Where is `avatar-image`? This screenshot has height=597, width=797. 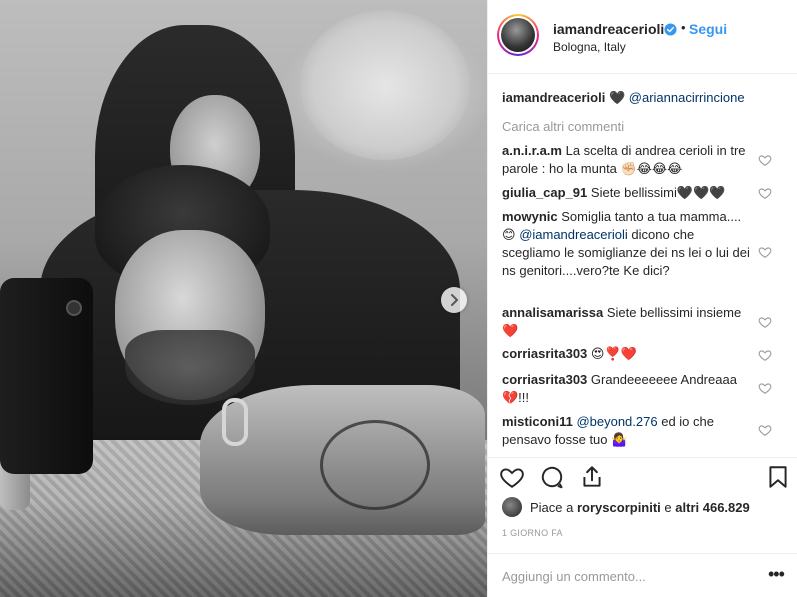
avatar-image is located at coordinates (518, 35).